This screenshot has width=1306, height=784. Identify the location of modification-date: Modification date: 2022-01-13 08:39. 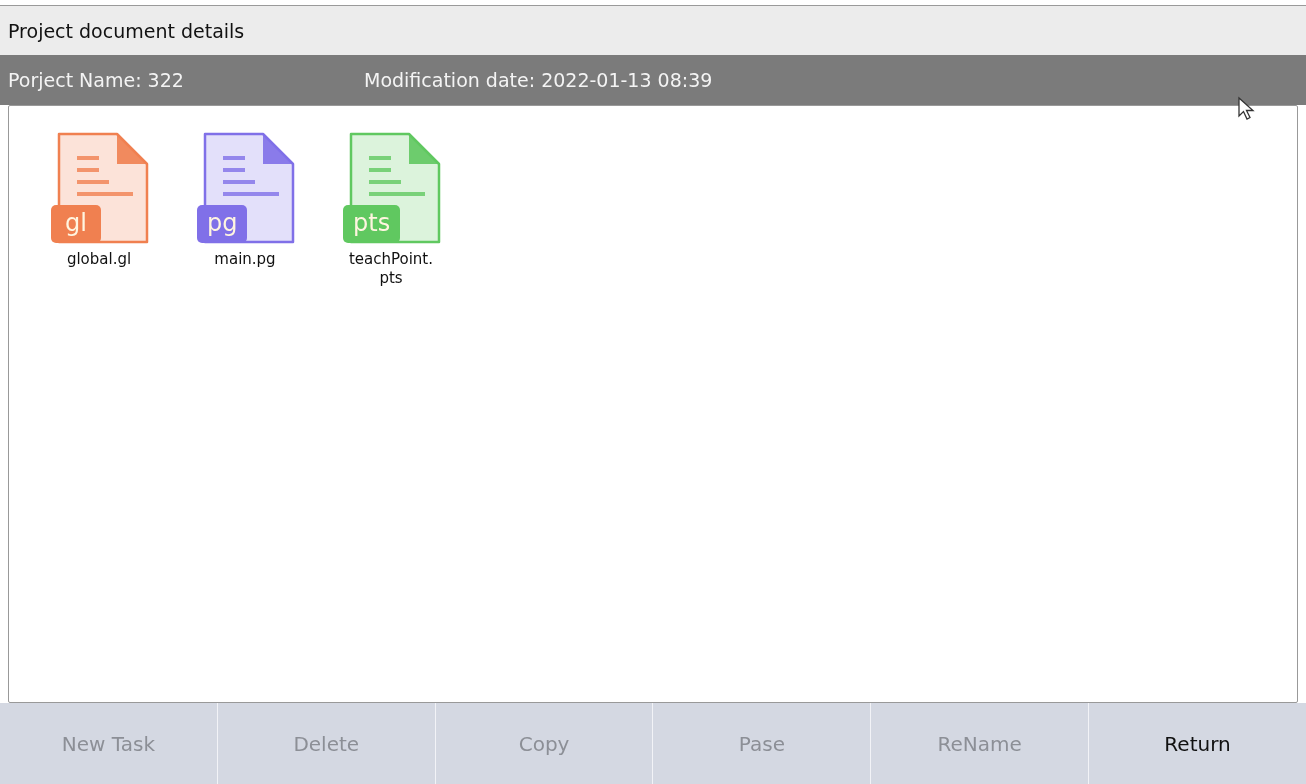
(538, 80).